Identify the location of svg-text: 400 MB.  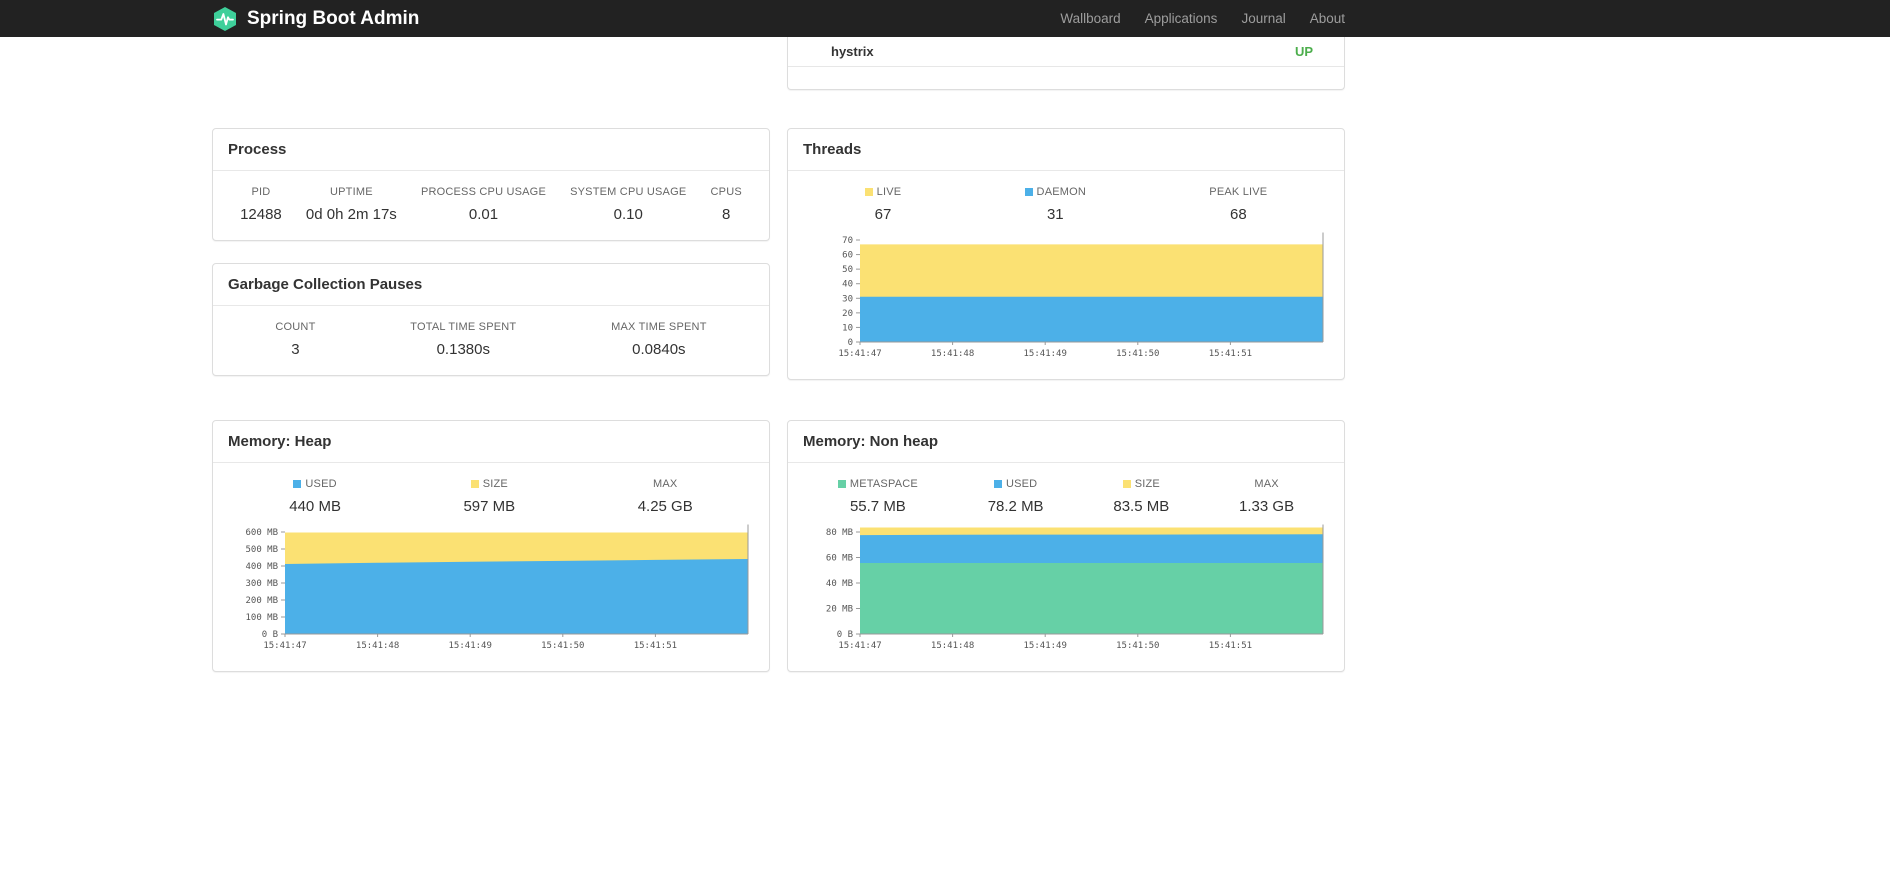
(261, 567).